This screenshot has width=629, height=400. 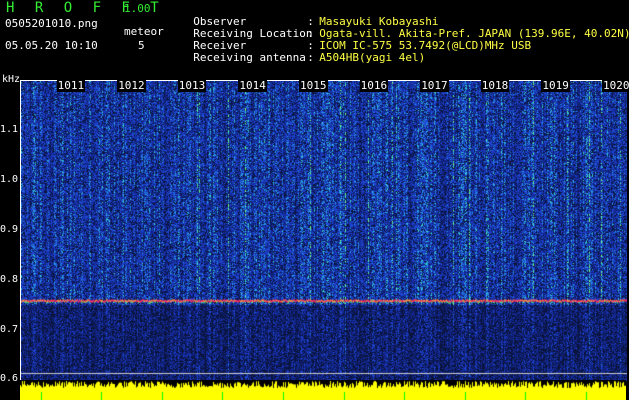 I want to click on app-version: 1.00, so click(x=137, y=8).